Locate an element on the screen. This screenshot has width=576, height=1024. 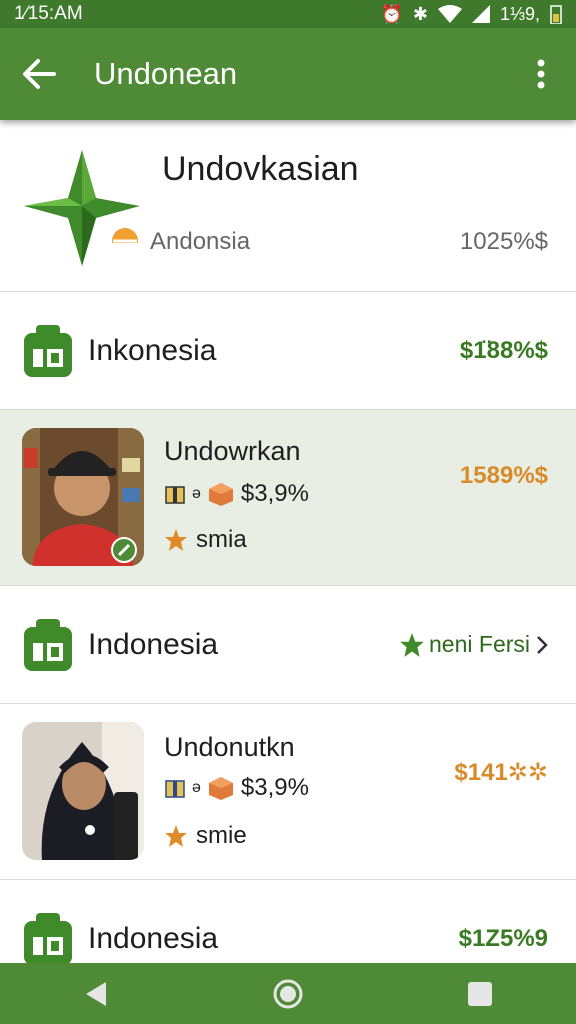
status-time: 1⁄15:AM is located at coordinates (48, 13).